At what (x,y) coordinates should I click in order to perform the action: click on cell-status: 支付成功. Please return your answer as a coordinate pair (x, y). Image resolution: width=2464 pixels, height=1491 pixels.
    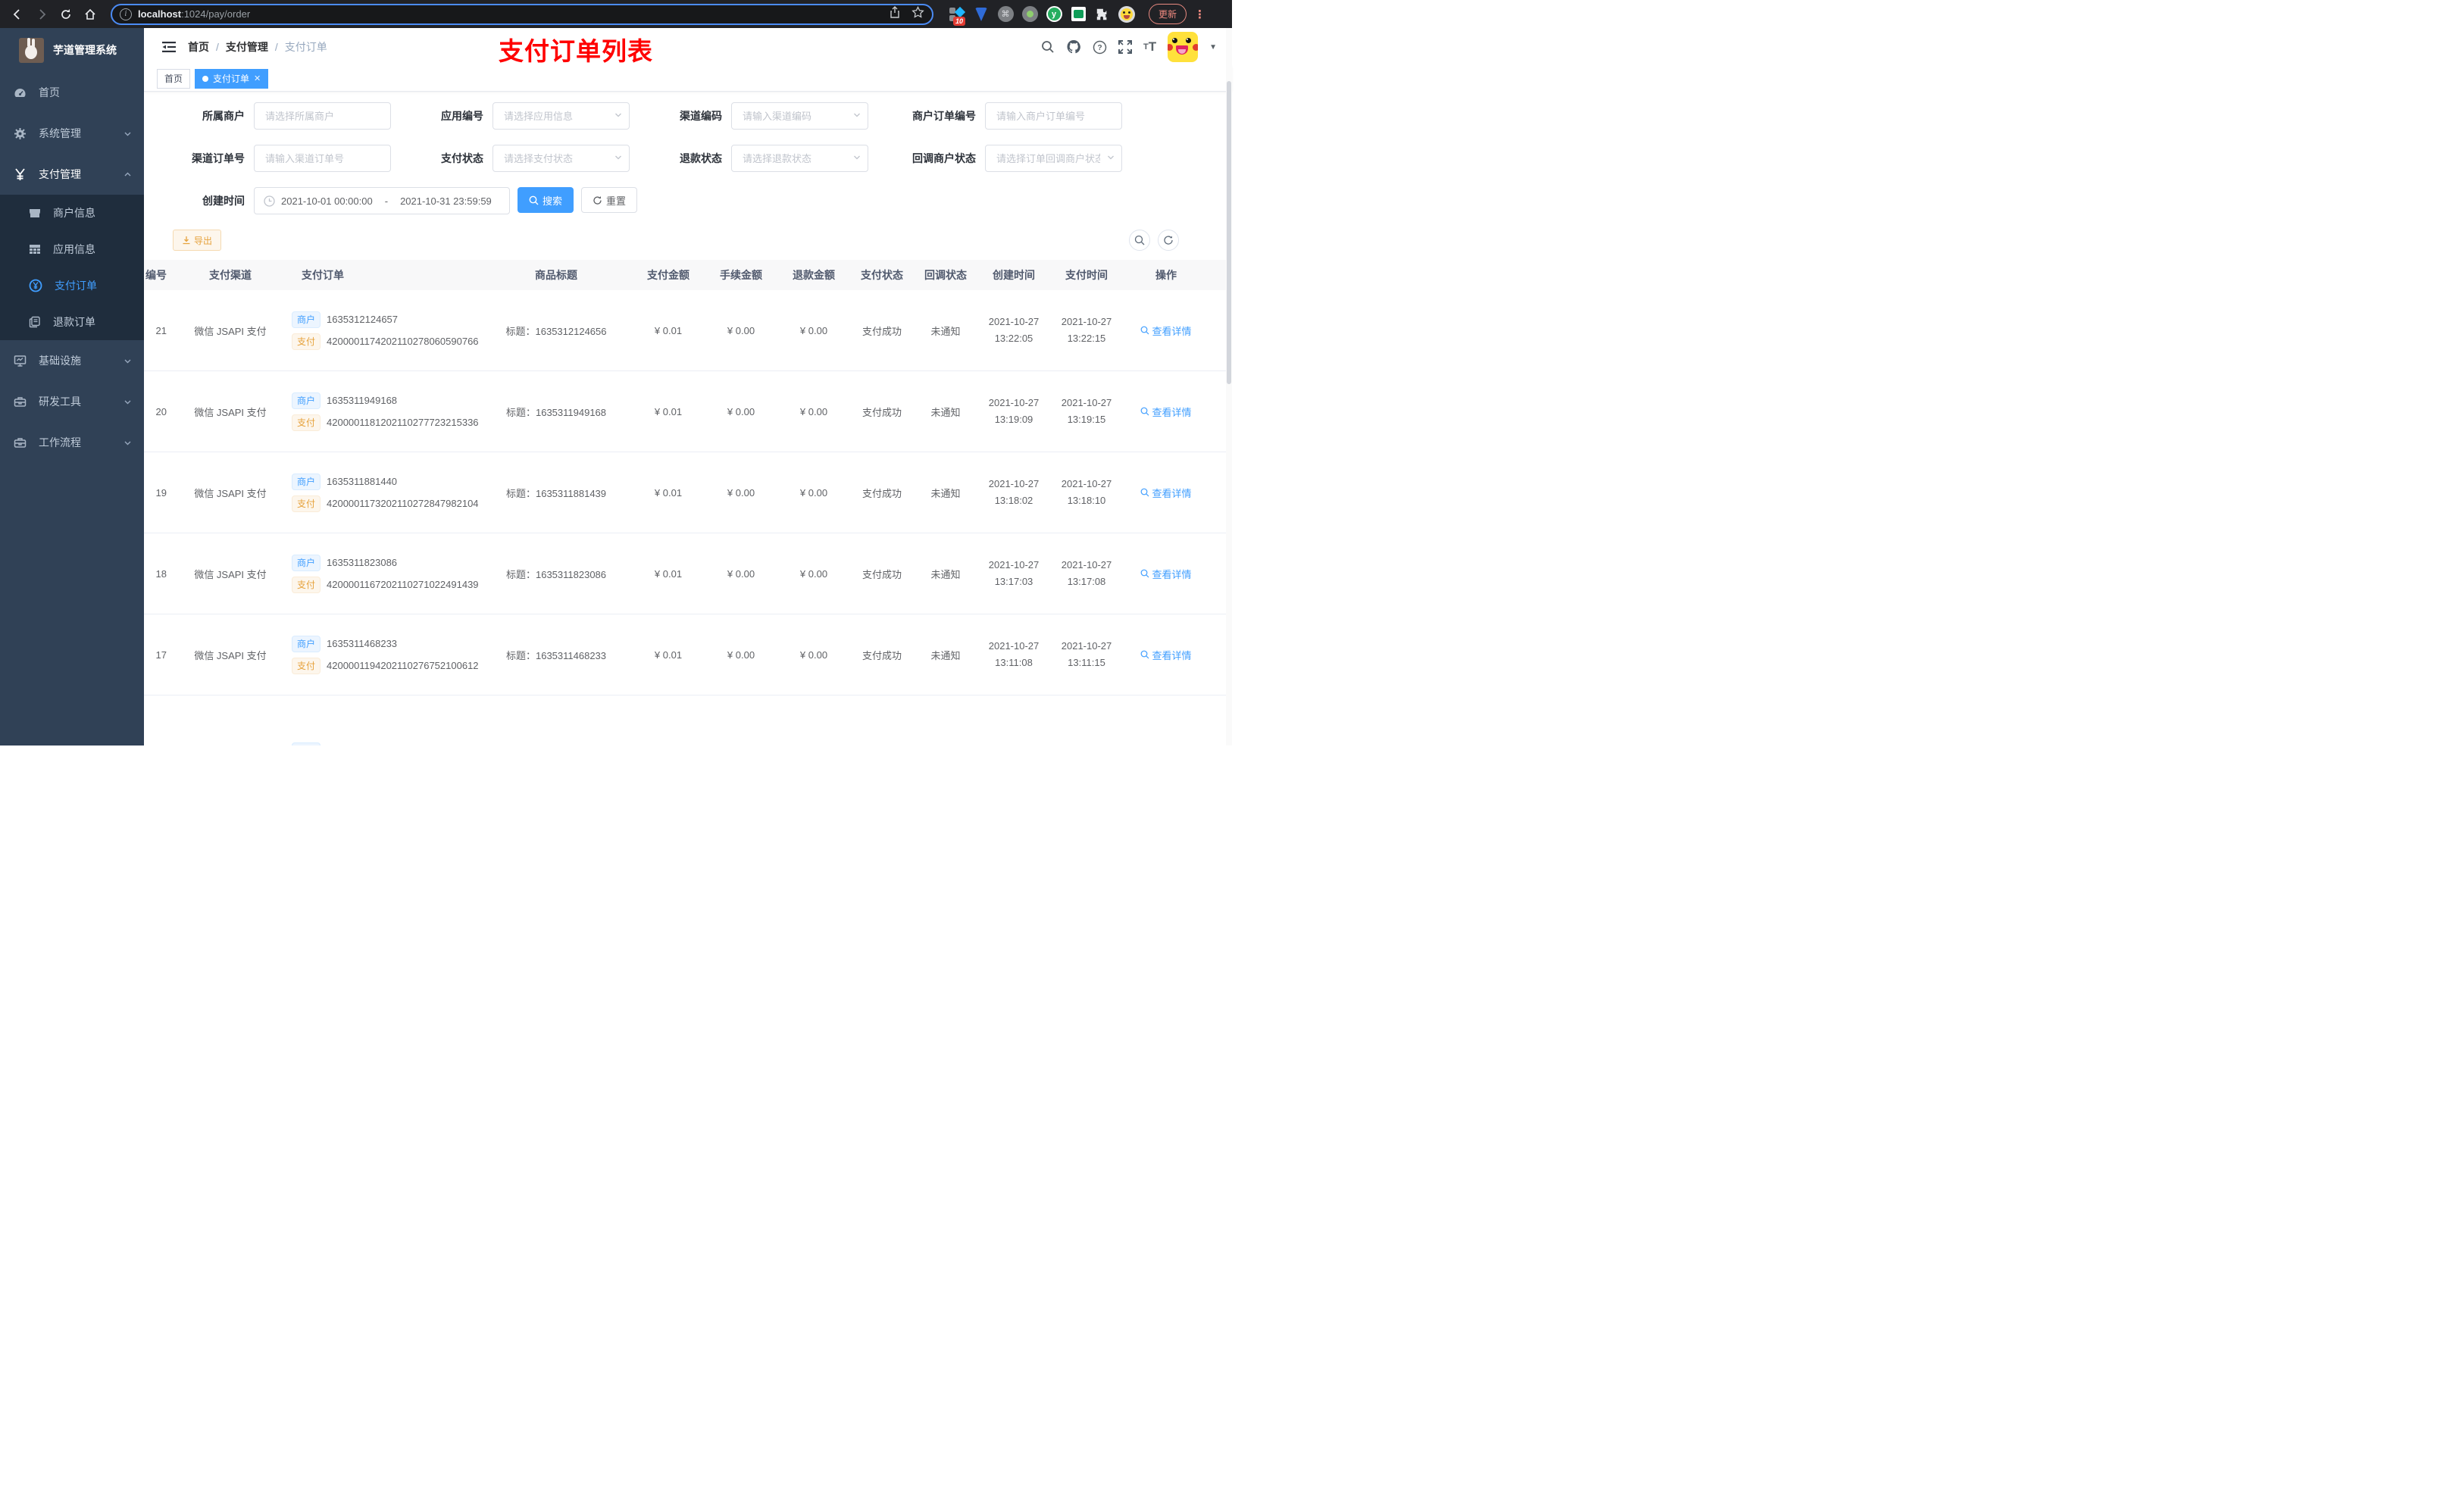
    Looking at the image, I should click on (881, 574).